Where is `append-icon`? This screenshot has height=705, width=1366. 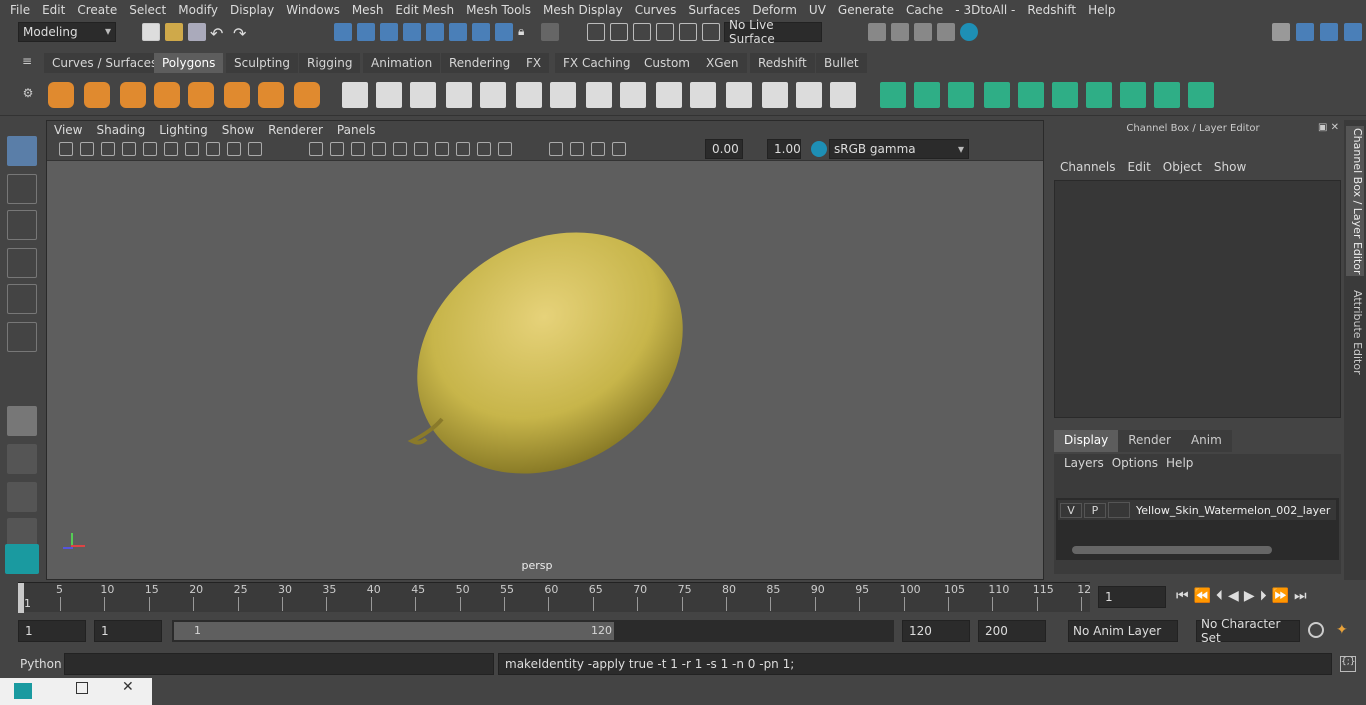
append-icon is located at coordinates (669, 95).